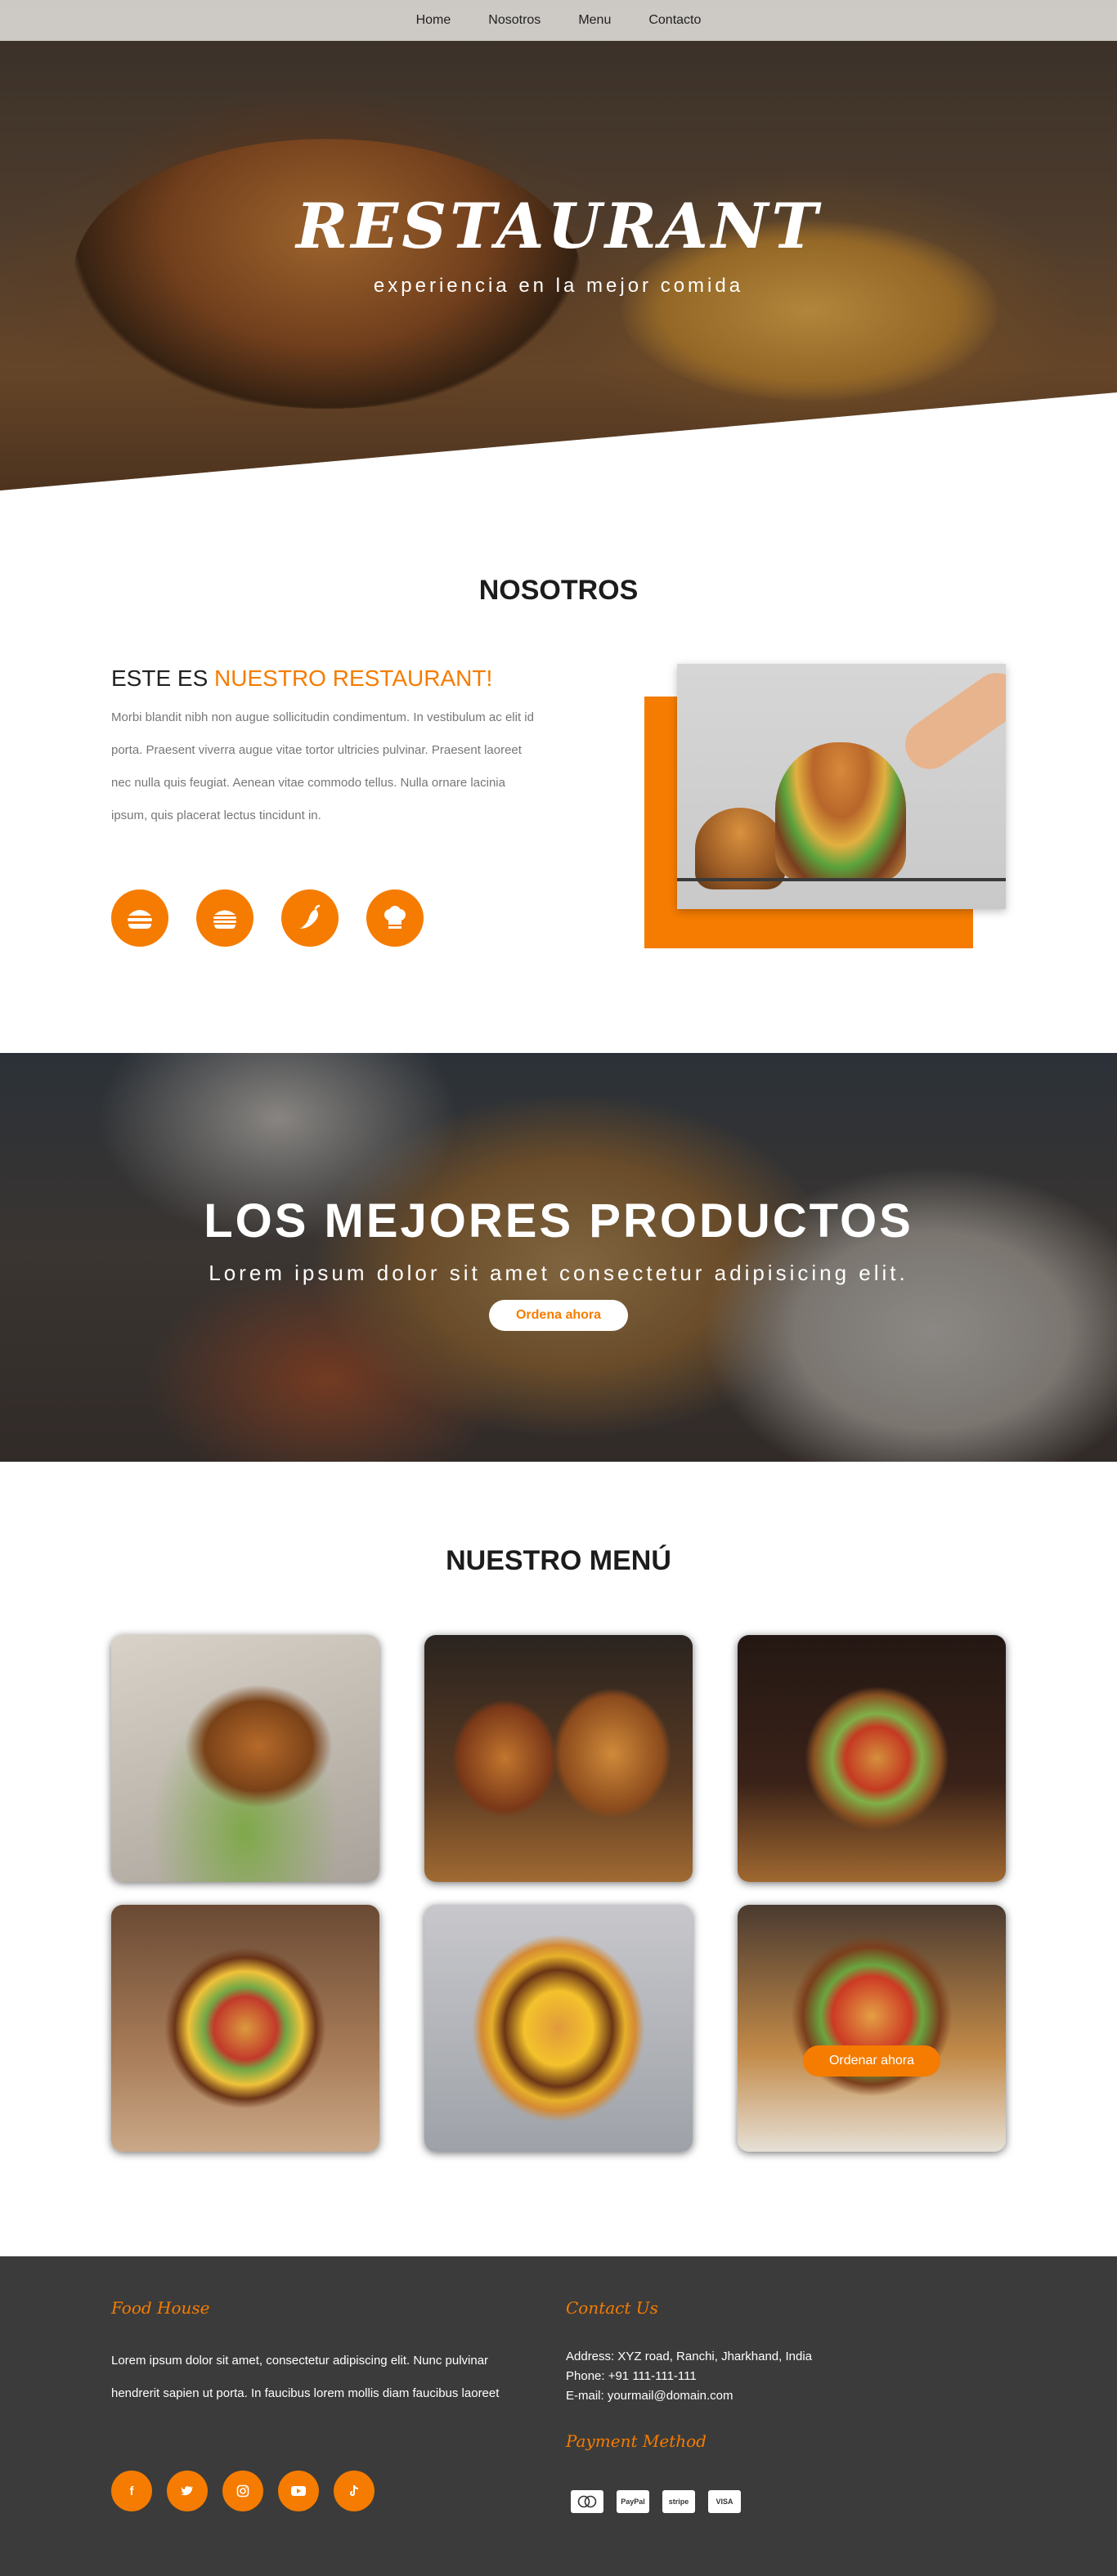  What do you see at coordinates (656, 2501) in the screenshot?
I see `payment-methods: PayPal stripe VISA` at bounding box center [656, 2501].